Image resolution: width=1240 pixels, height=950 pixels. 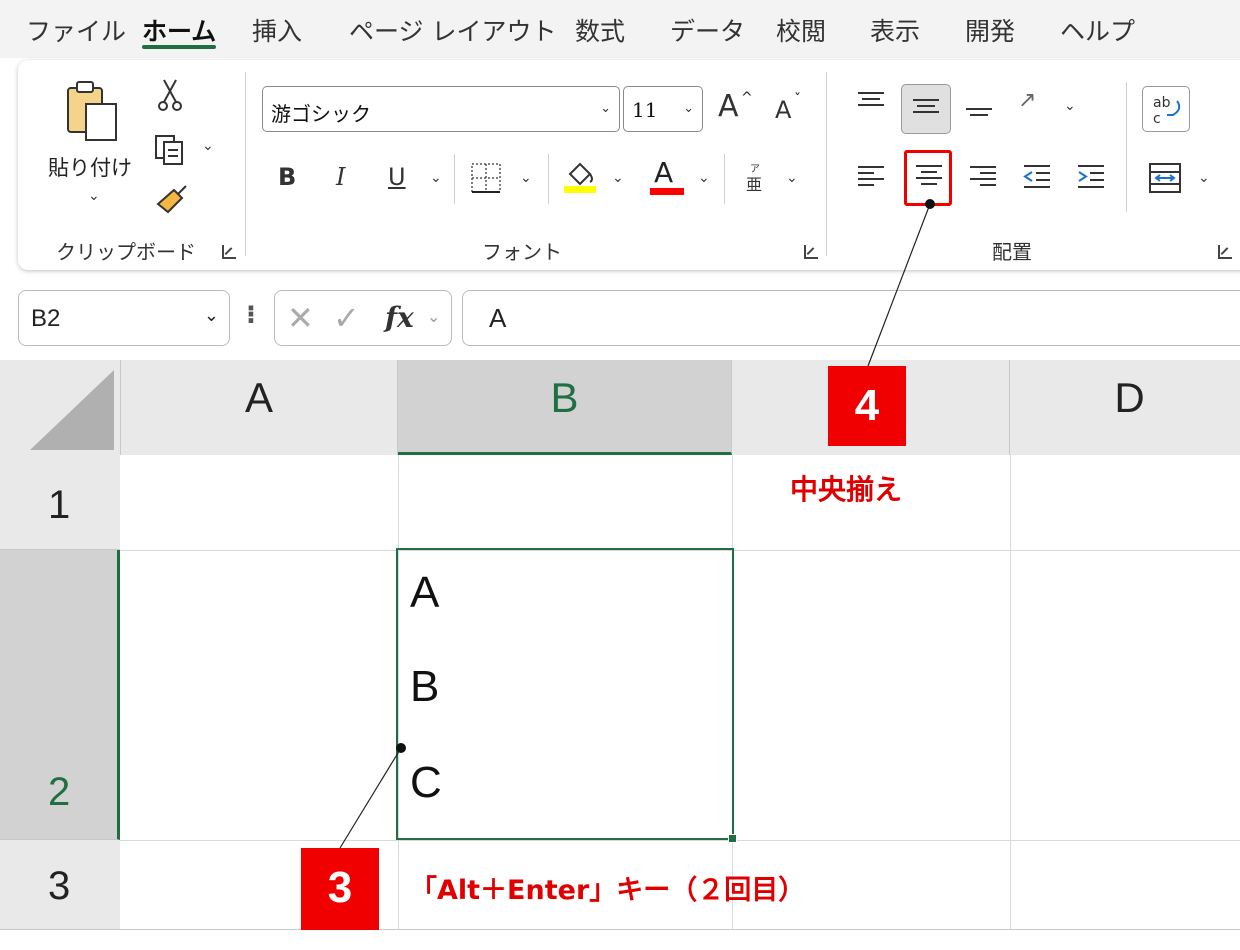 I want to click on step-4-badge: 4, so click(x=867, y=406).